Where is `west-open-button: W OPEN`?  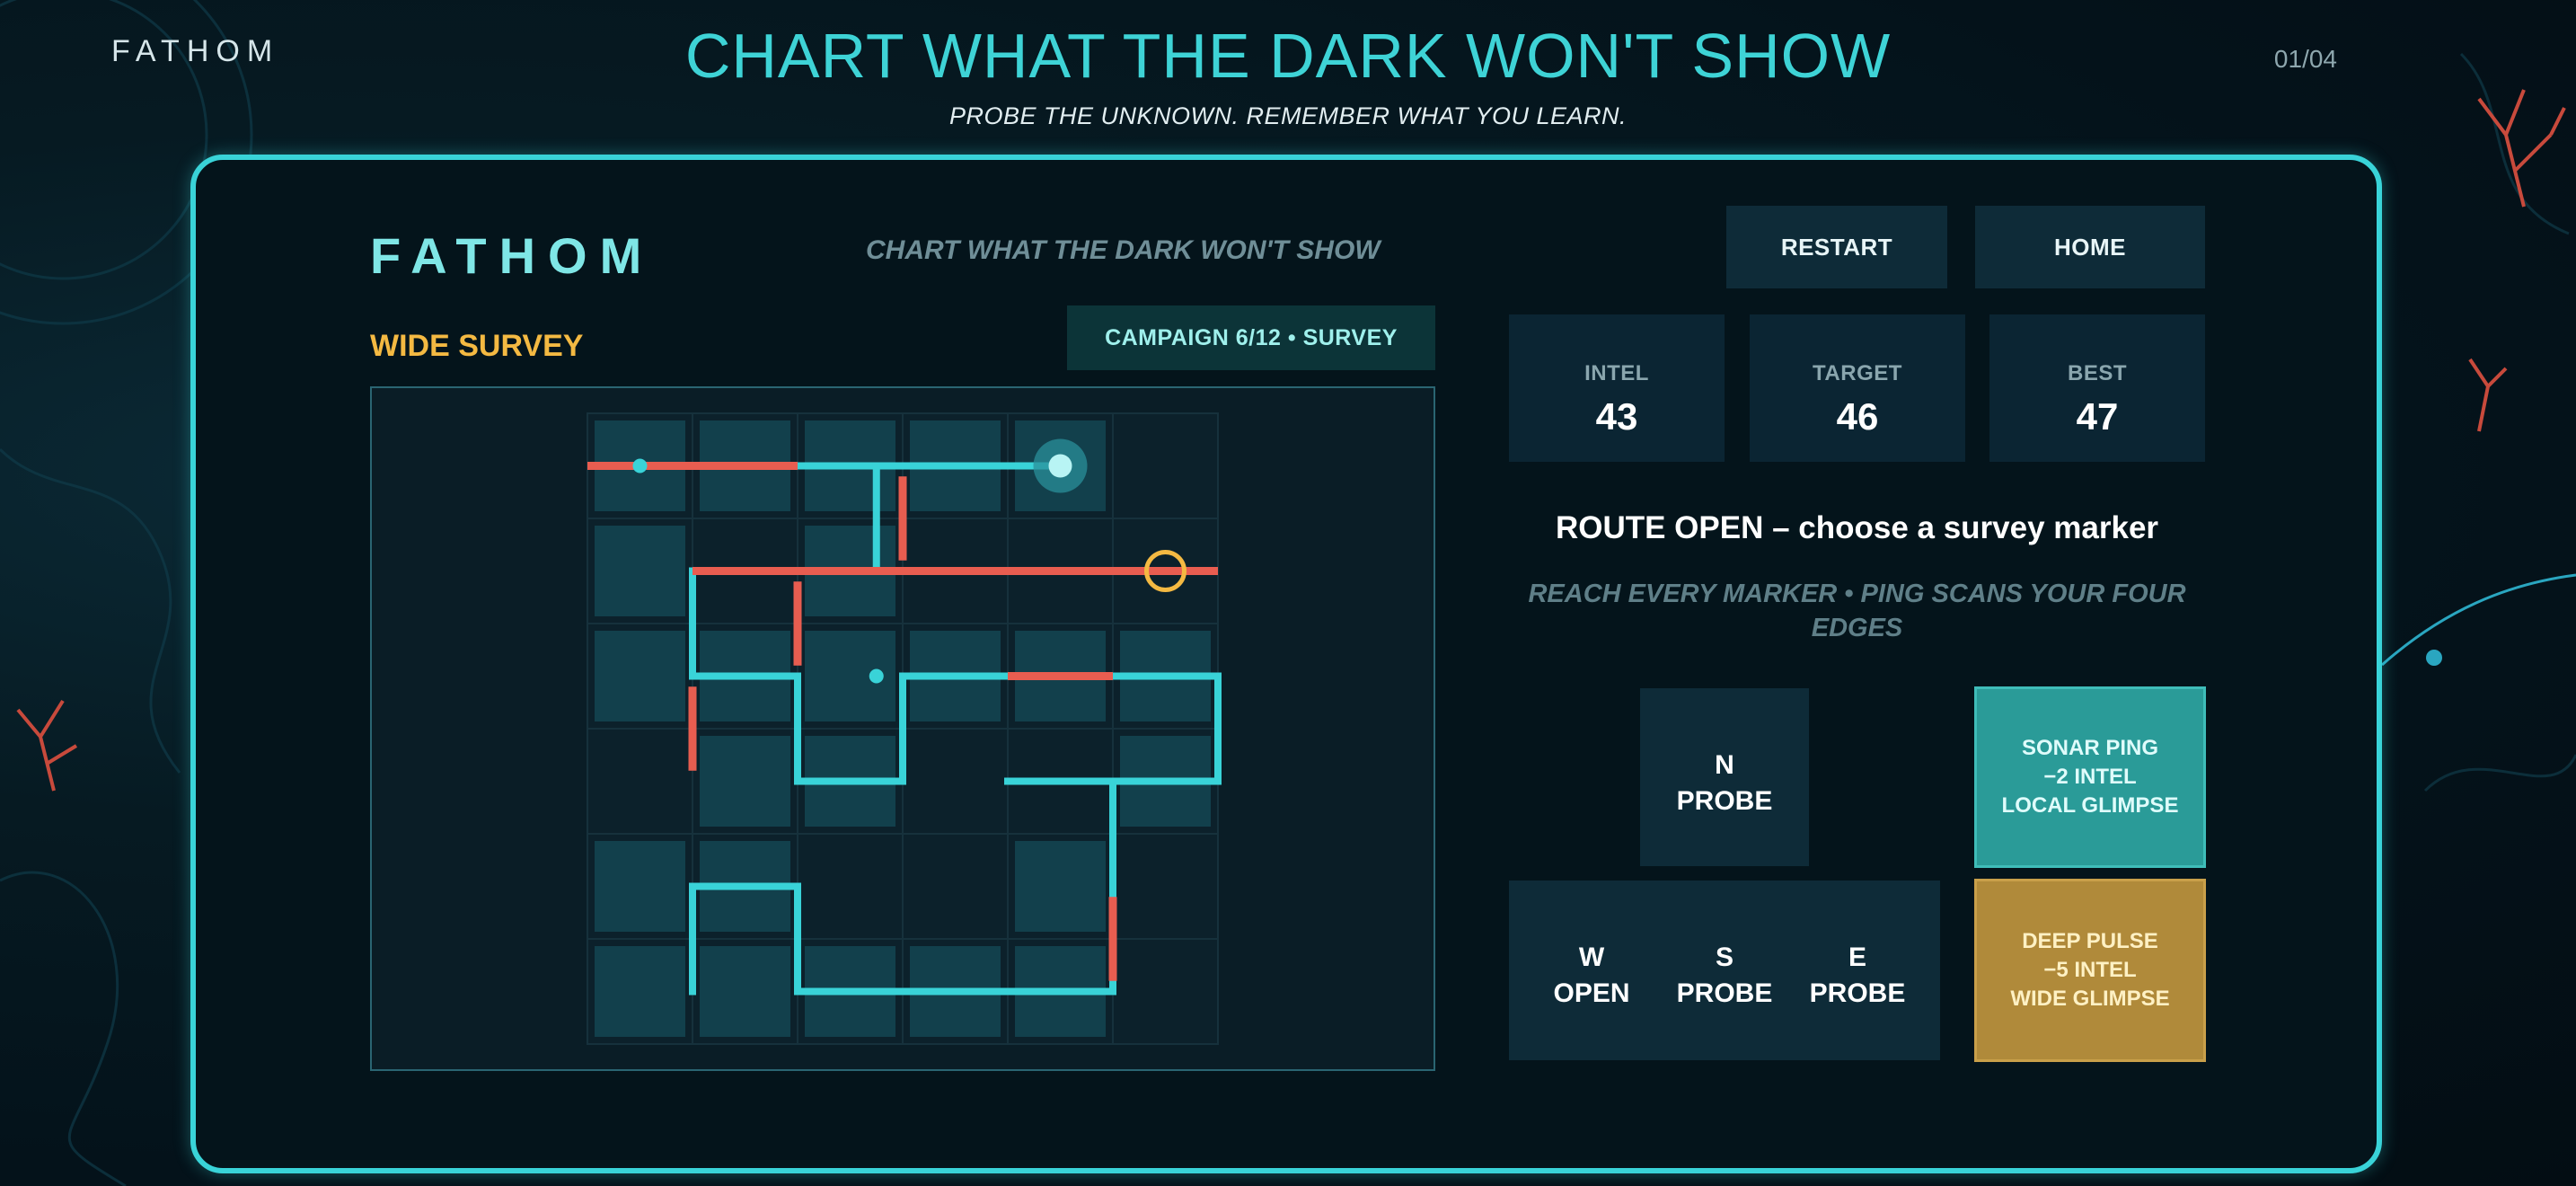 west-open-button: W OPEN is located at coordinates (1591, 976).